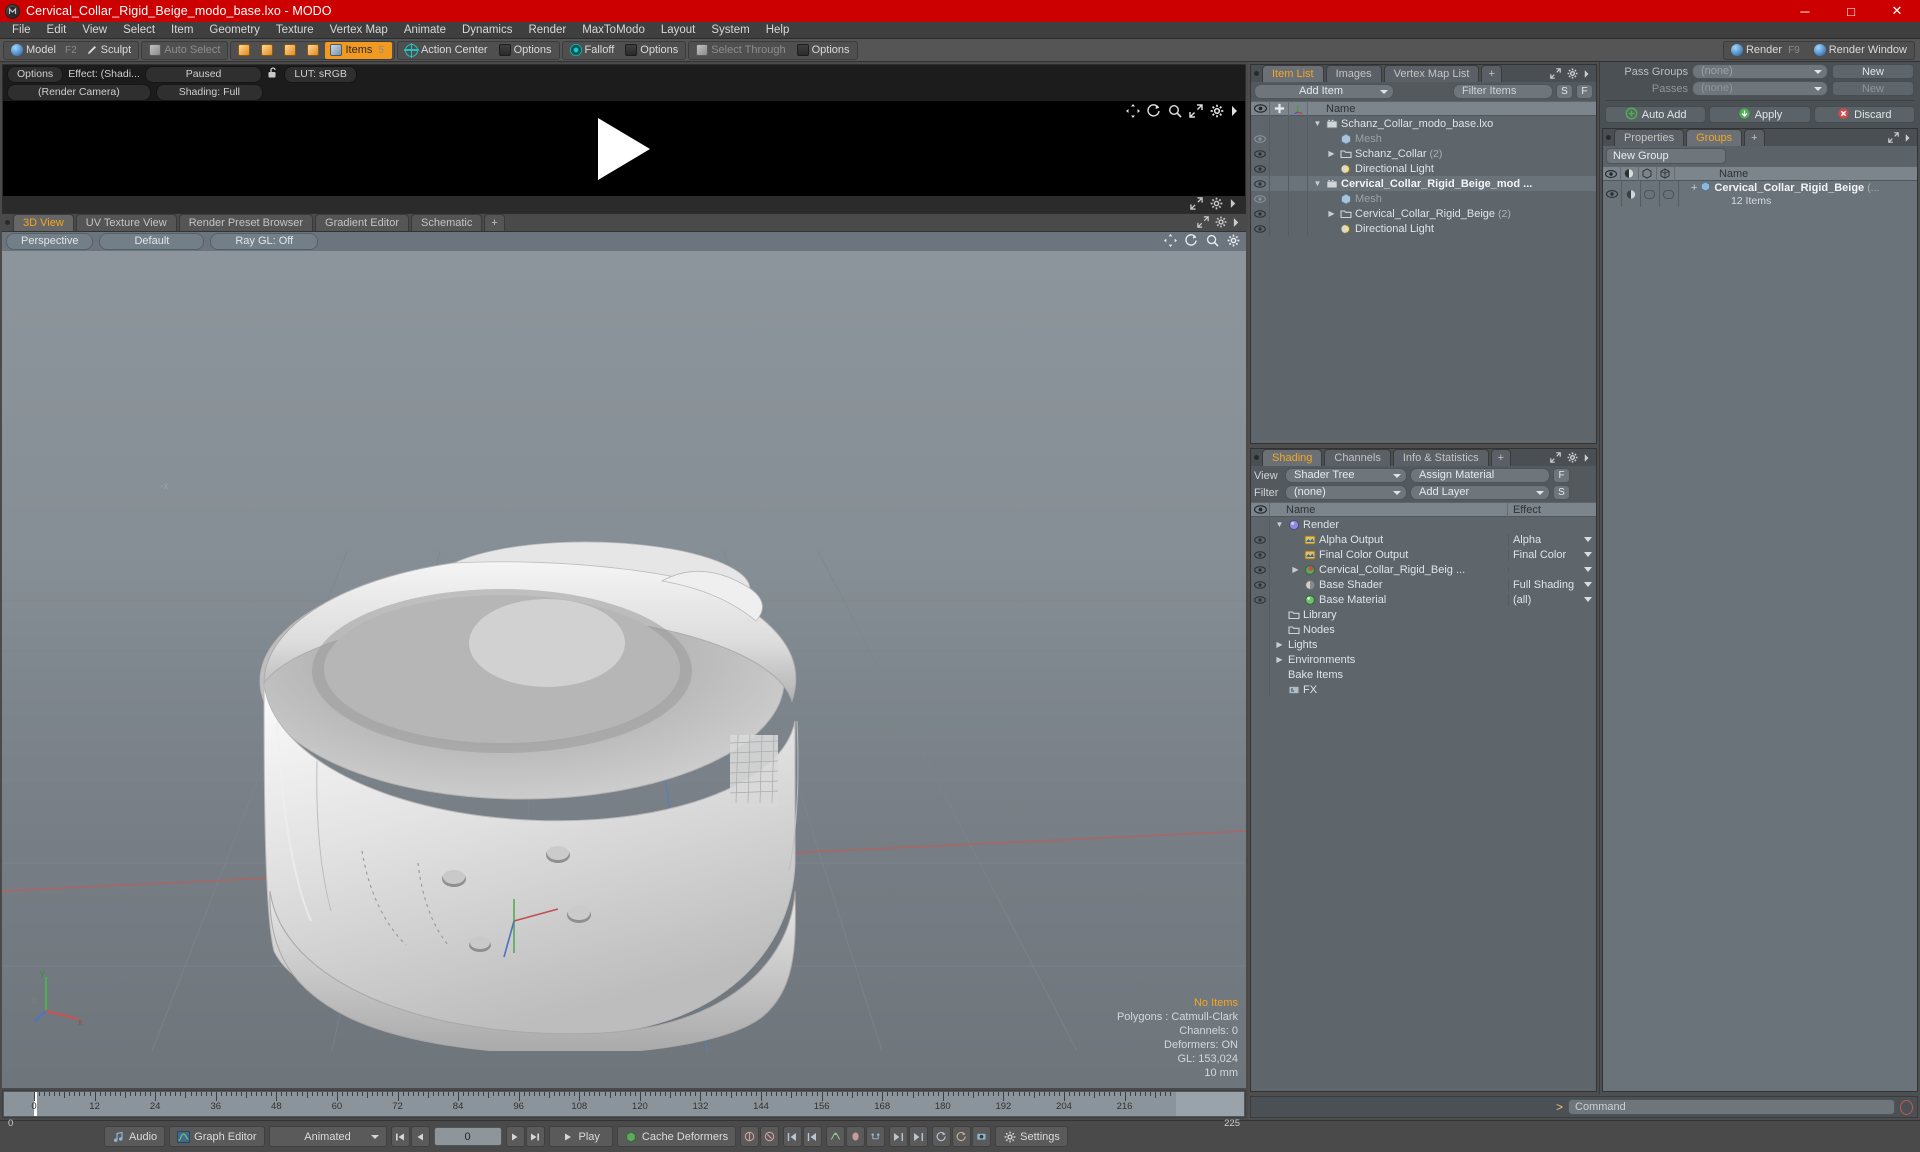 This screenshot has height=1152, width=1920. I want to click on item-list-panel-dot, so click(1256, 73).